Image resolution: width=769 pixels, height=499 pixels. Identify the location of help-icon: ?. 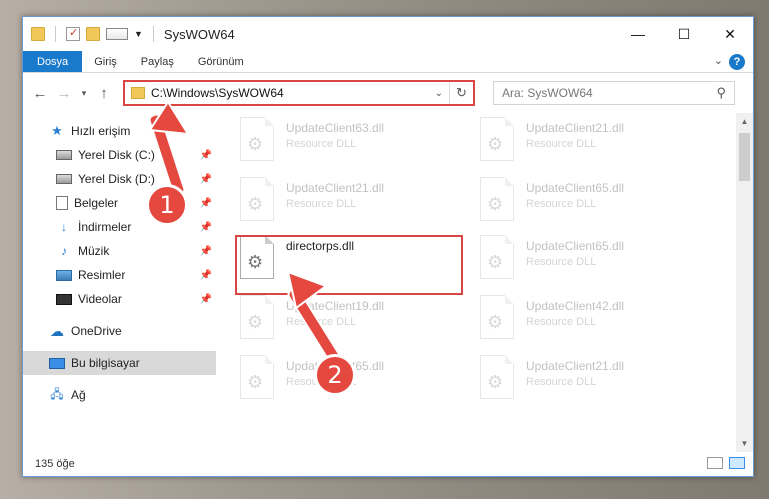
(737, 62).